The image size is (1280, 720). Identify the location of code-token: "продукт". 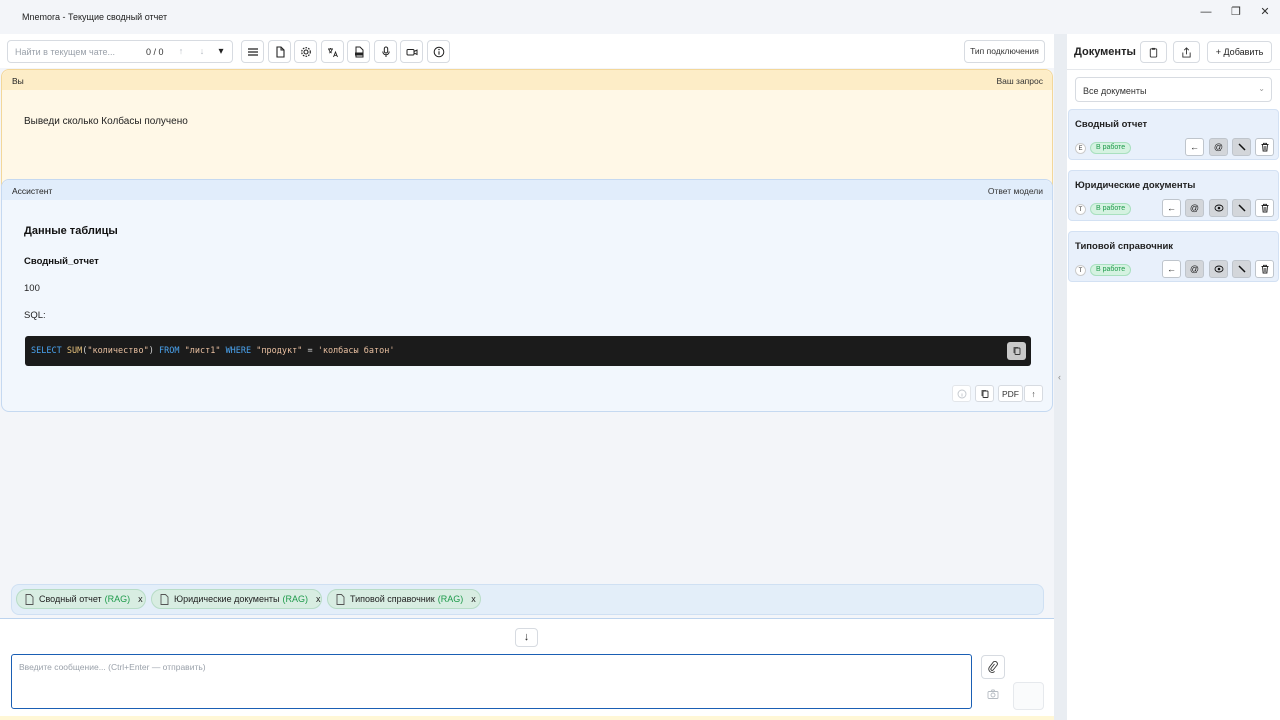
(279, 351).